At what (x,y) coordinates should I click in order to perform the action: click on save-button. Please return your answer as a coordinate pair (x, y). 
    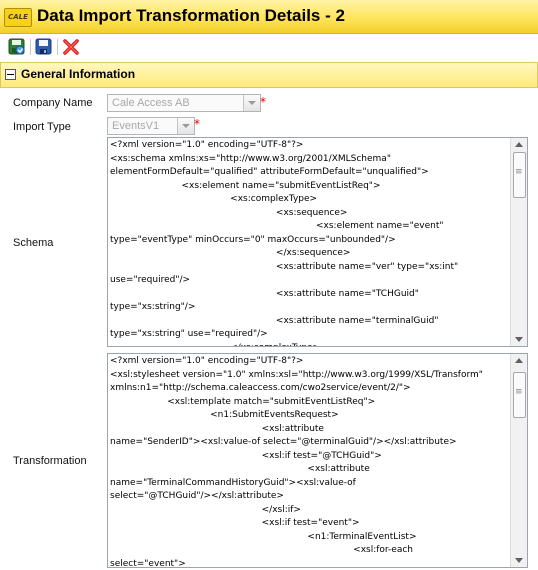
    Looking at the image, I should click on (44, 47).